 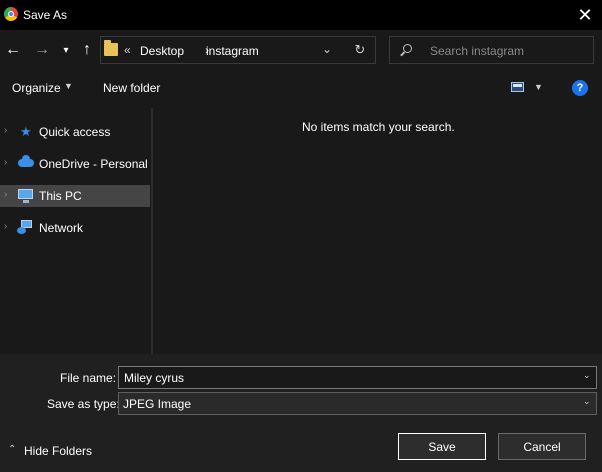 I want to click on empty-message: No items match your search., so click(x=378, y=127).